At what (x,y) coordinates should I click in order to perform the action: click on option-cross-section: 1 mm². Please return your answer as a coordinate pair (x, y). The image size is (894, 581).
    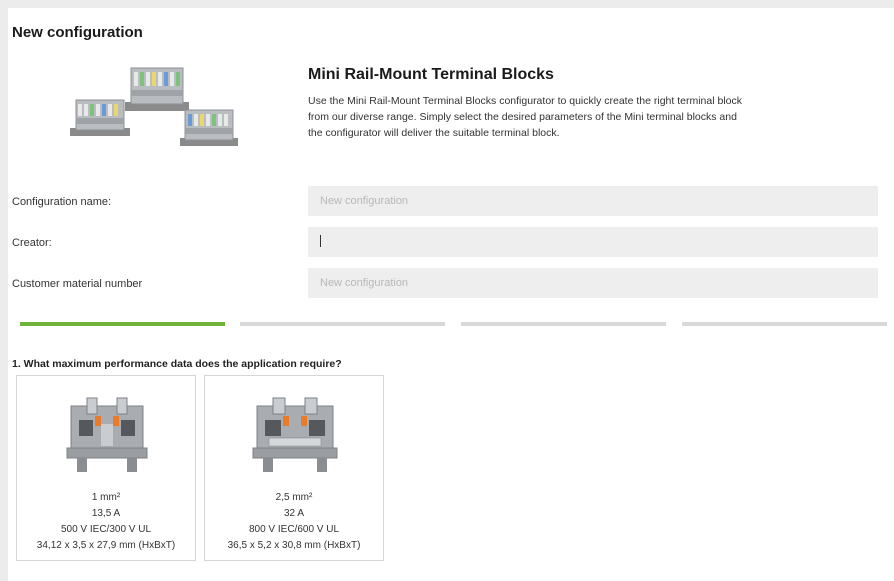
    Looking at the image, I should click on (106, 497).